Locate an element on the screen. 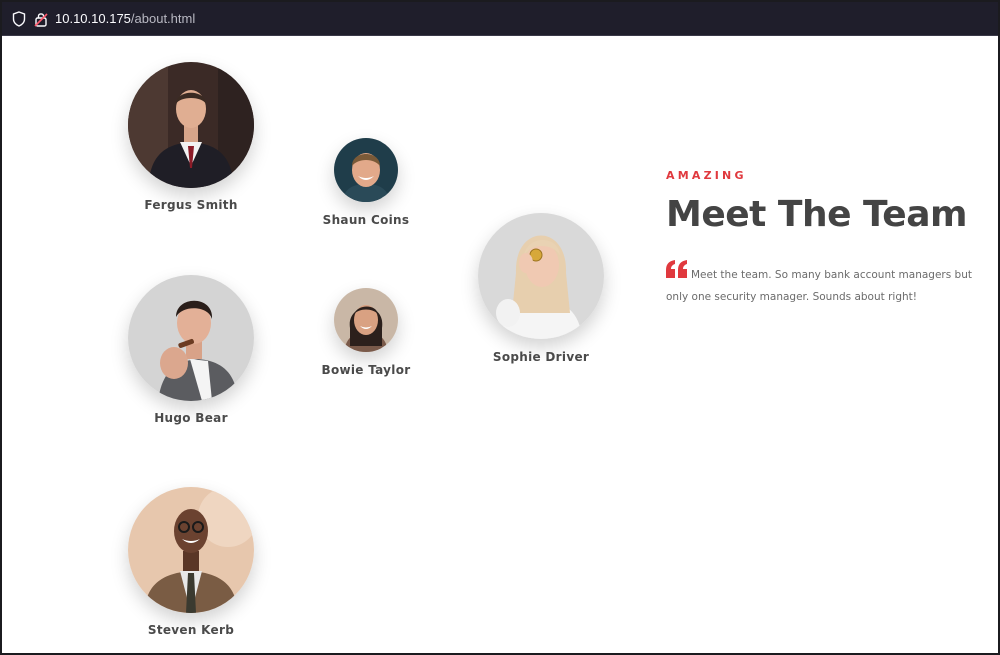 This screenshot has height=655, width=1000. url-icons is located at coordinates (30, 19).